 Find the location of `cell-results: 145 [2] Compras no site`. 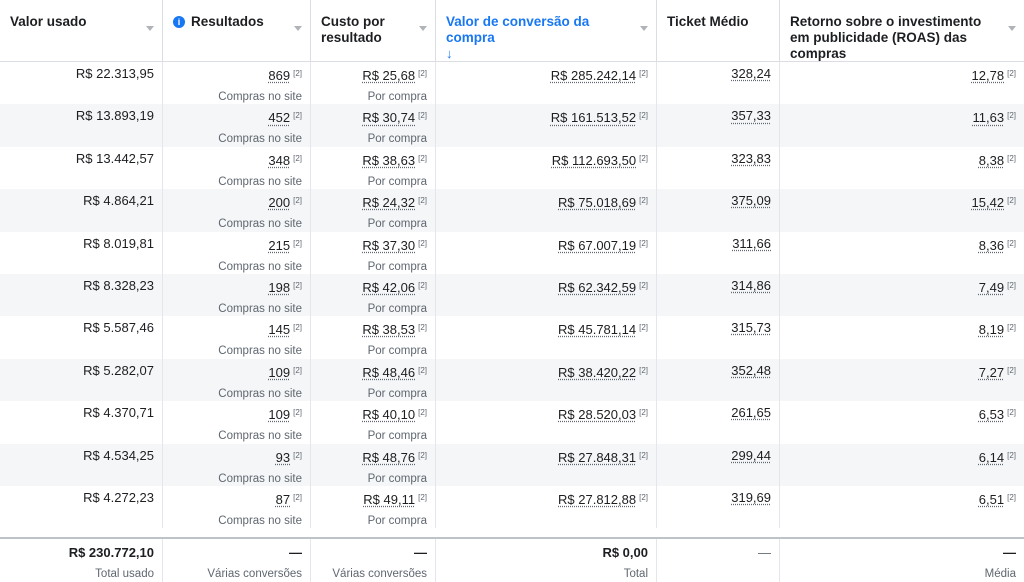

cell-results: 145 [2] Compras no site is located at coordinates (237, 337).